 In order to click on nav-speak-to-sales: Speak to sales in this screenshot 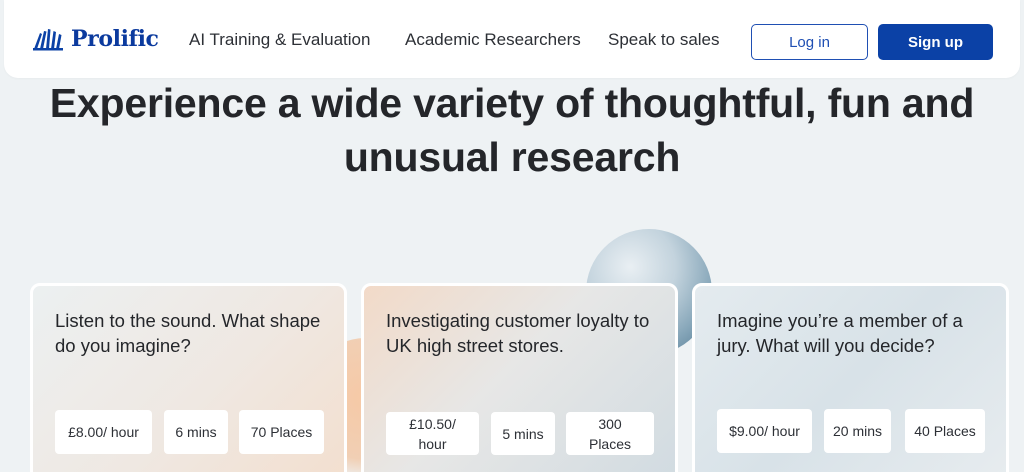, I will do `click(664, 40)`.